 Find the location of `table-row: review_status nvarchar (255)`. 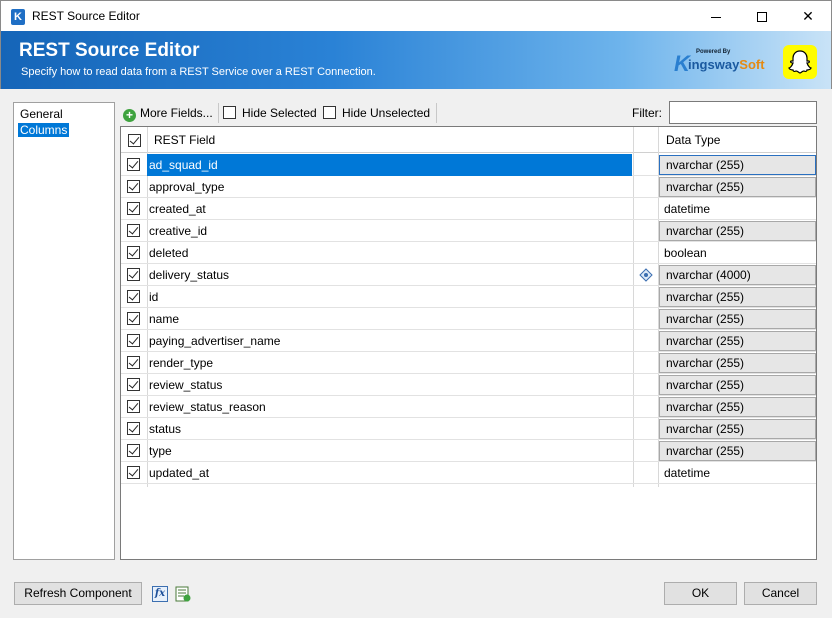

table-row: review_status nvarchar (255) is located at coordinates (468, 385).